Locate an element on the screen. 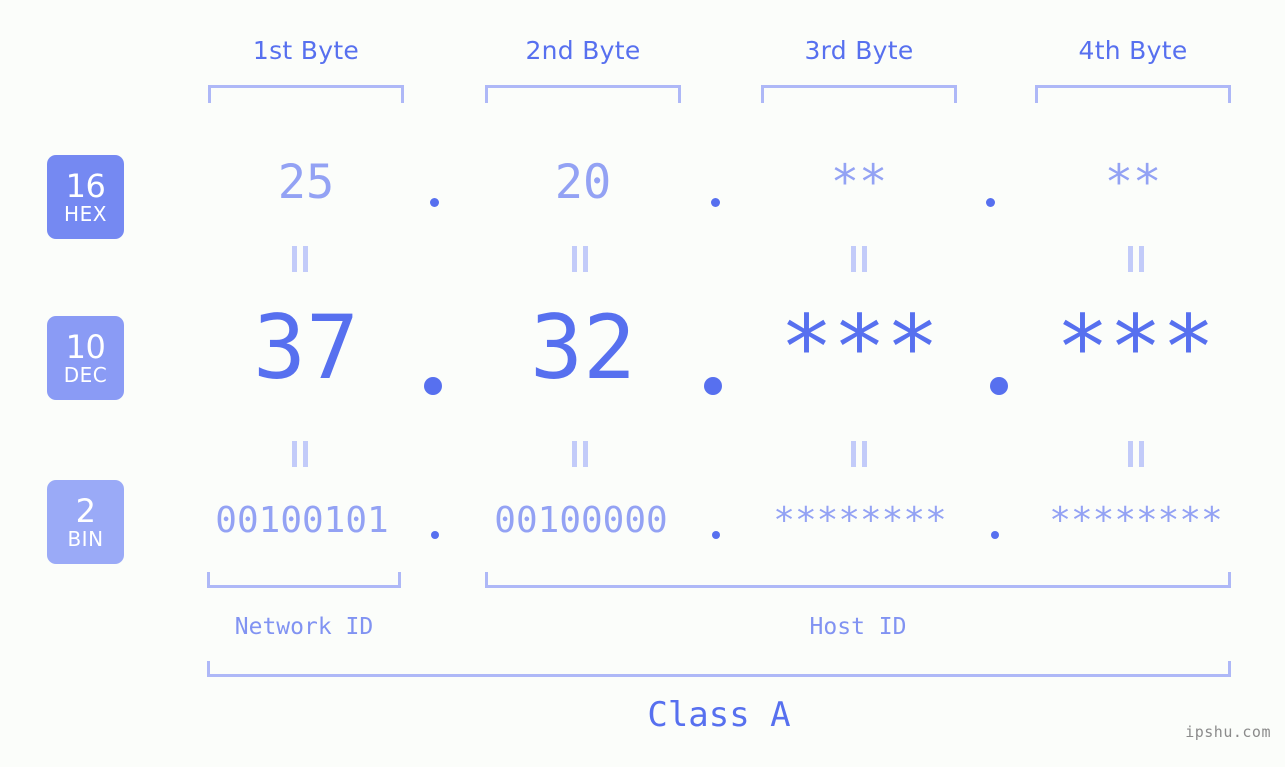 The width and height of the screenshot is (1285, 767). base-badge-dec-label: DEC is located at coordinates (85, 375).